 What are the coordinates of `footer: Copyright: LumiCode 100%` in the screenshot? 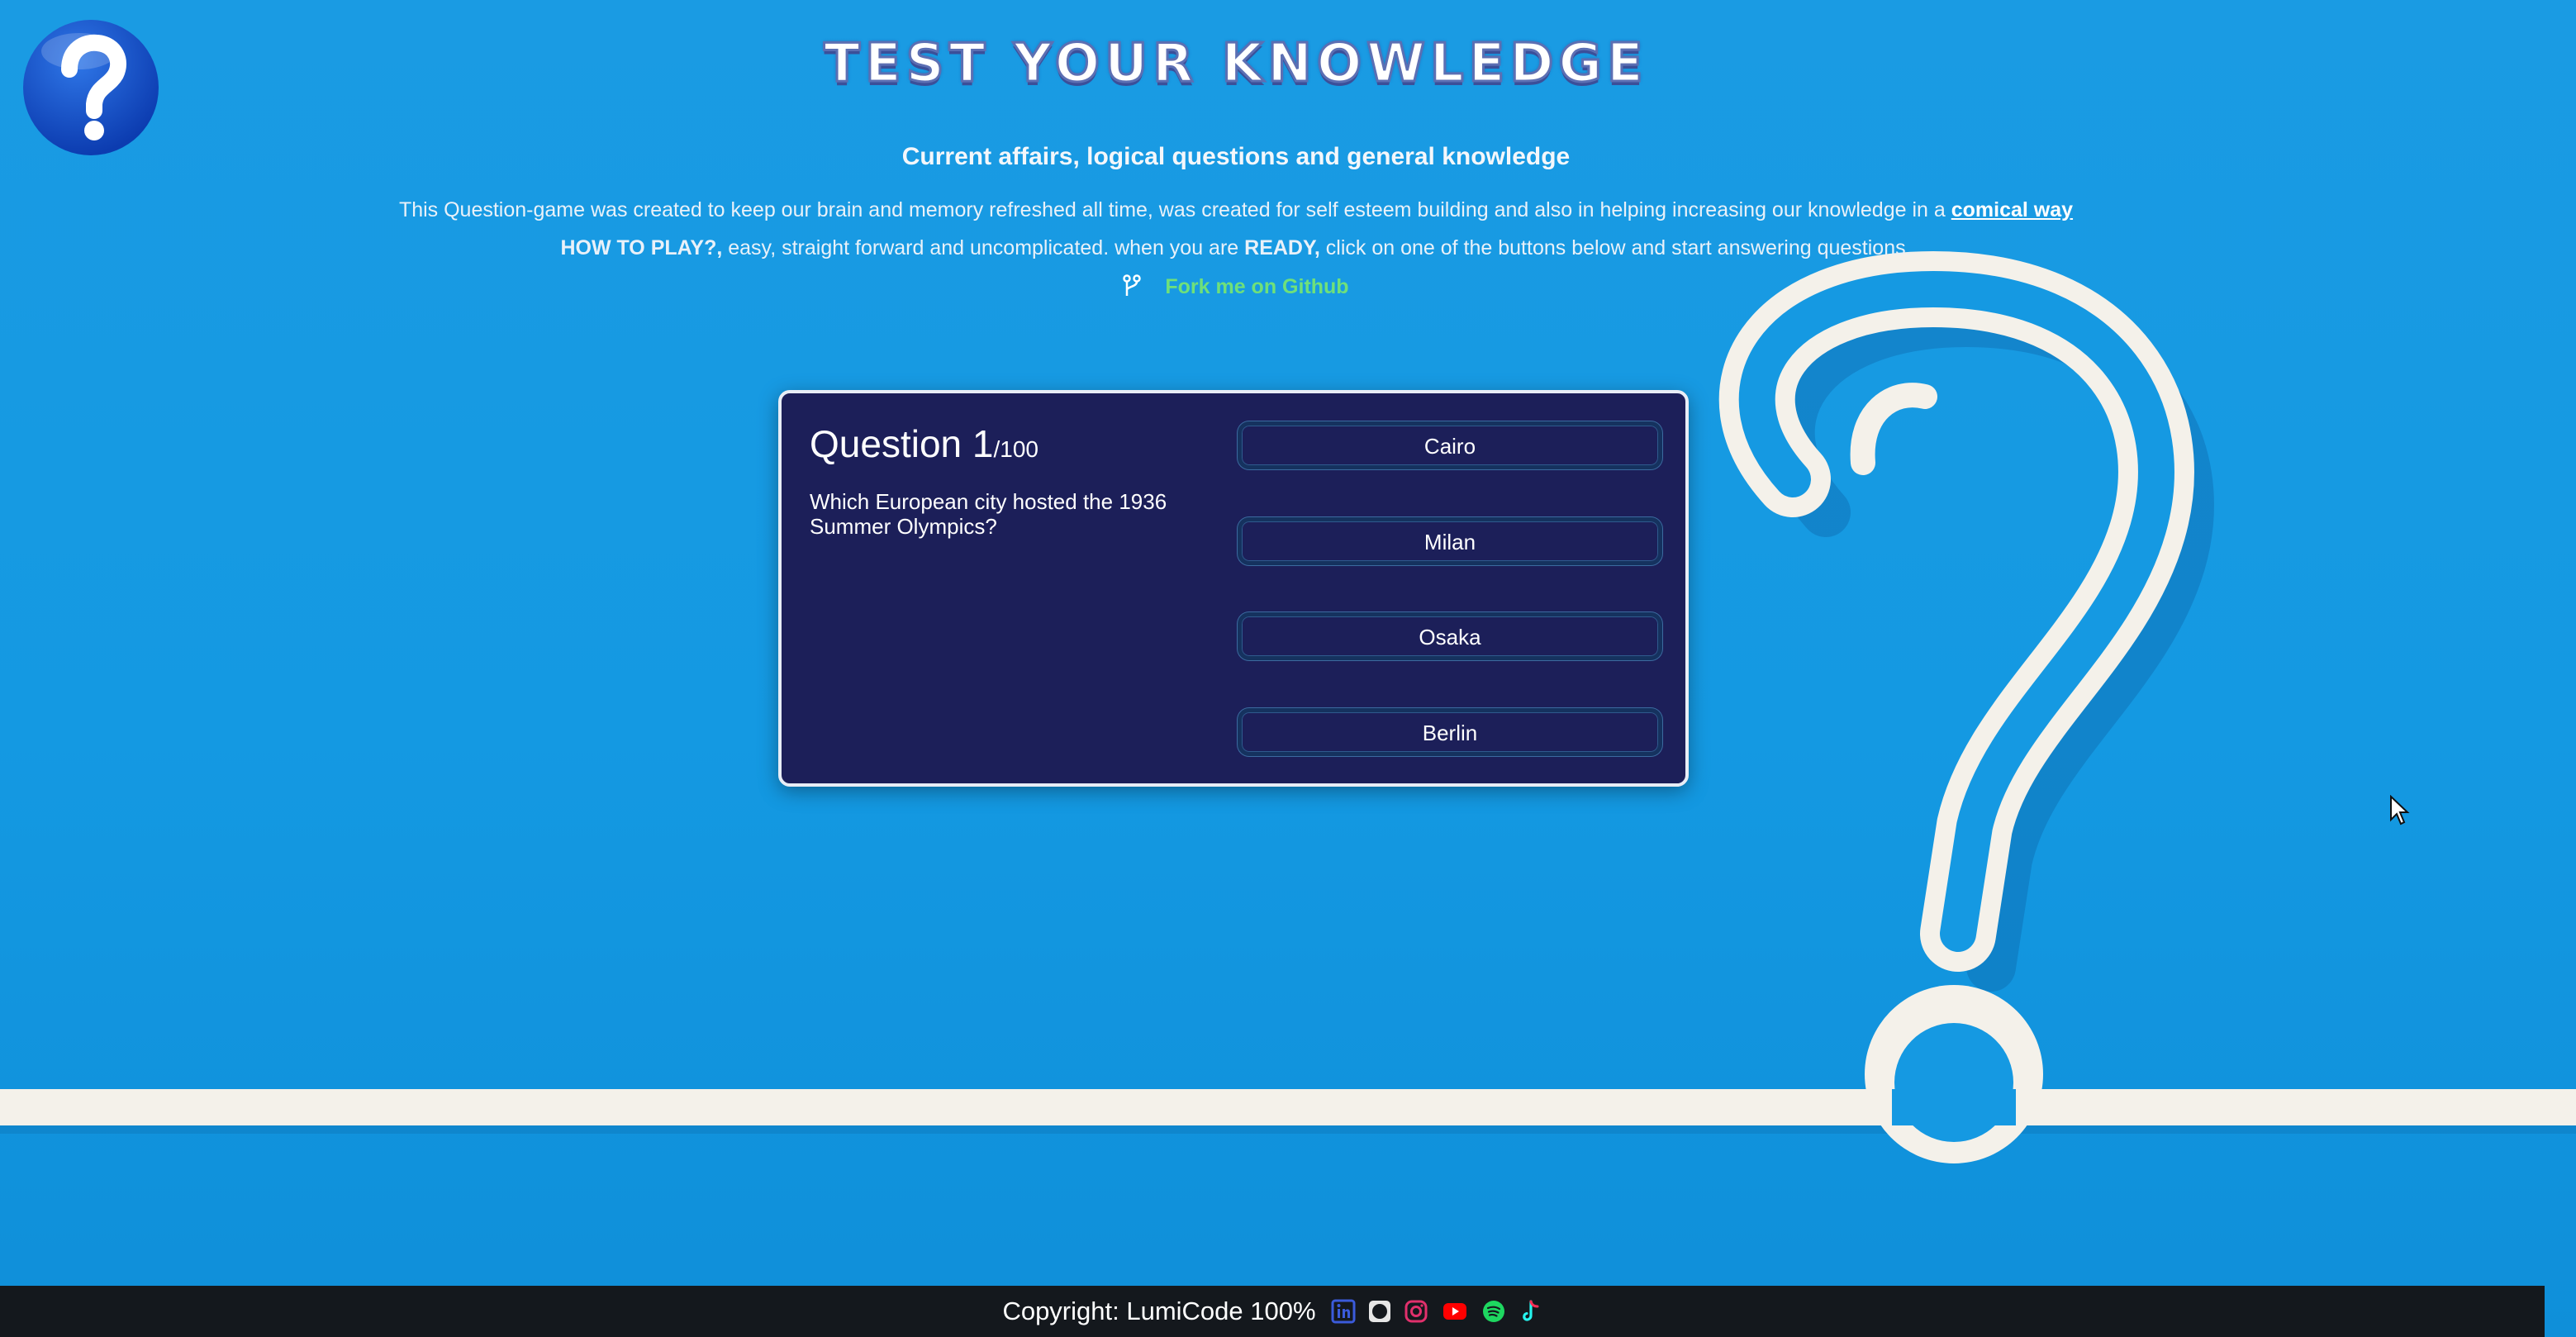 It's located at (1272, 1311).